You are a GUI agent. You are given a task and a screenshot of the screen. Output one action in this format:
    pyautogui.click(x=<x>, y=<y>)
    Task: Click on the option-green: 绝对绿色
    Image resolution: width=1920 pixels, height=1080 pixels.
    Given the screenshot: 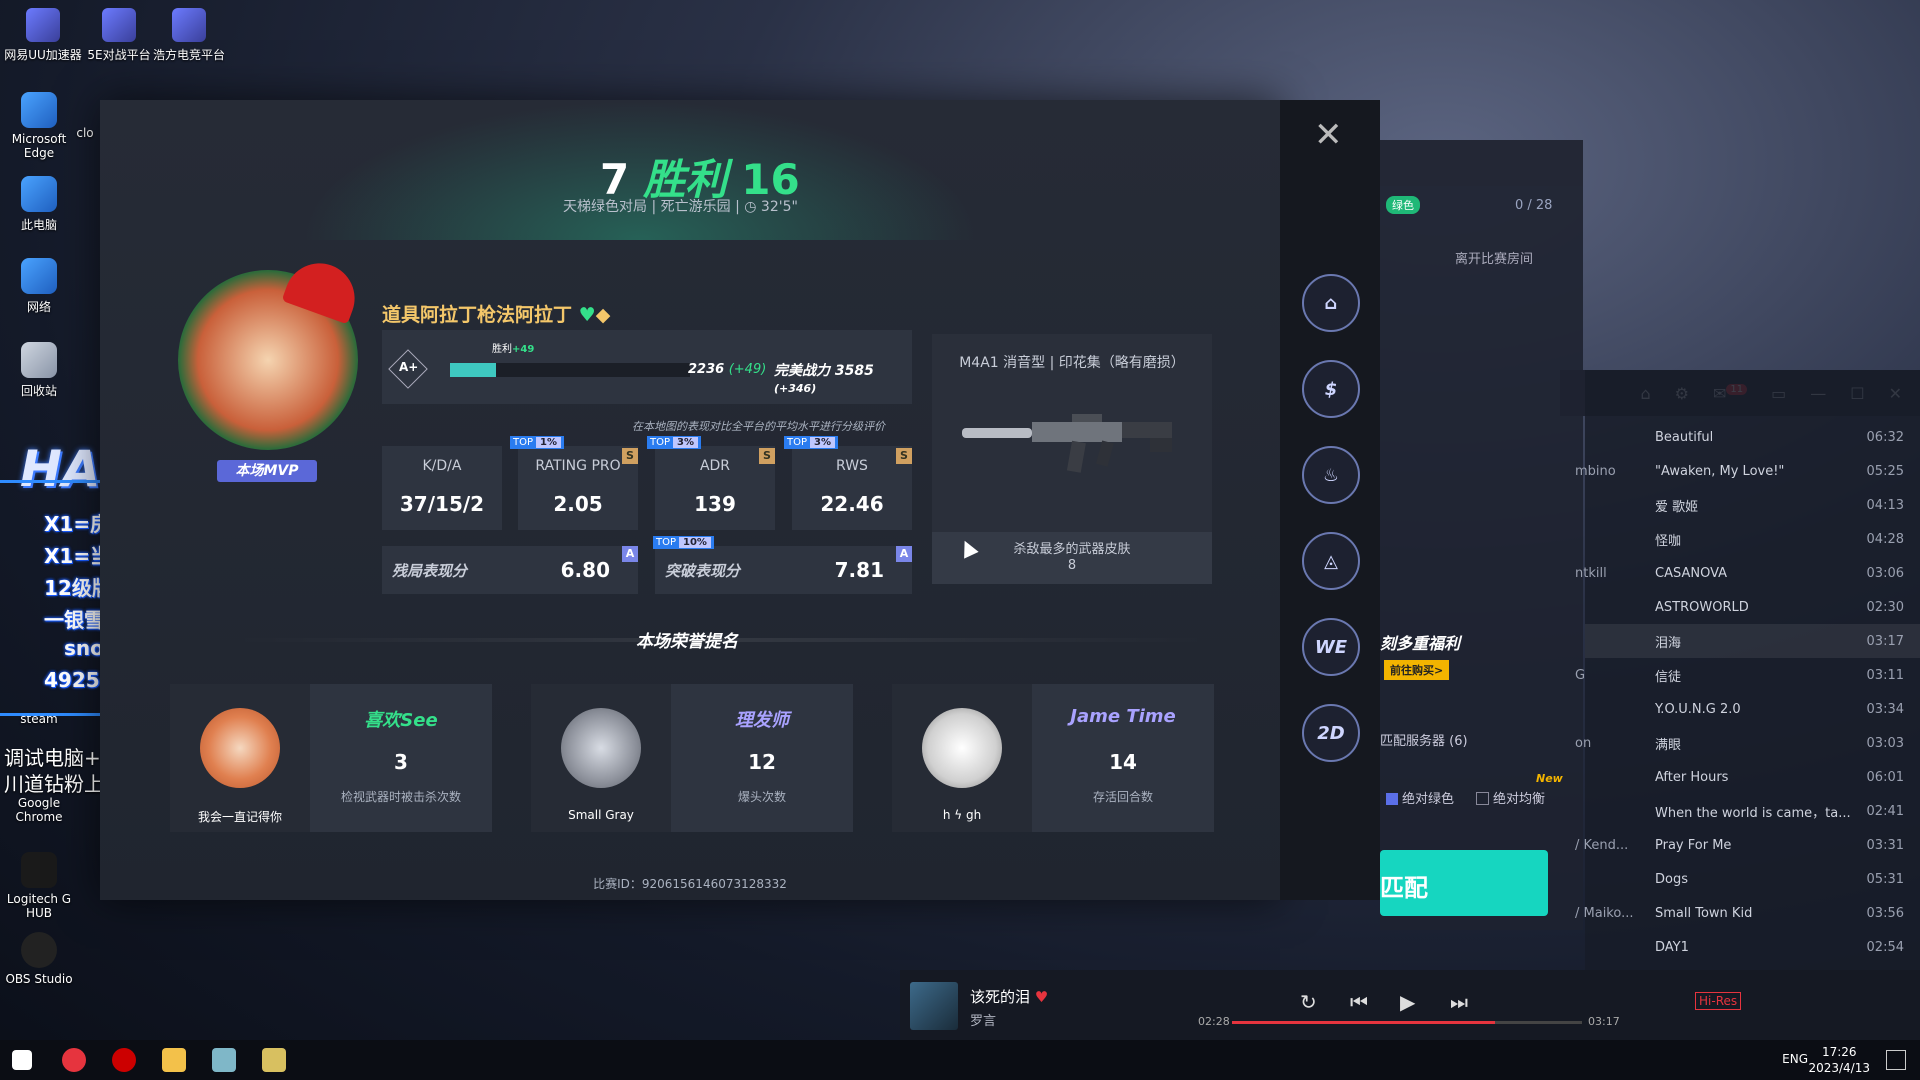 What is the action you would take?
    pyautogui.click(x=1420, y=797)
    